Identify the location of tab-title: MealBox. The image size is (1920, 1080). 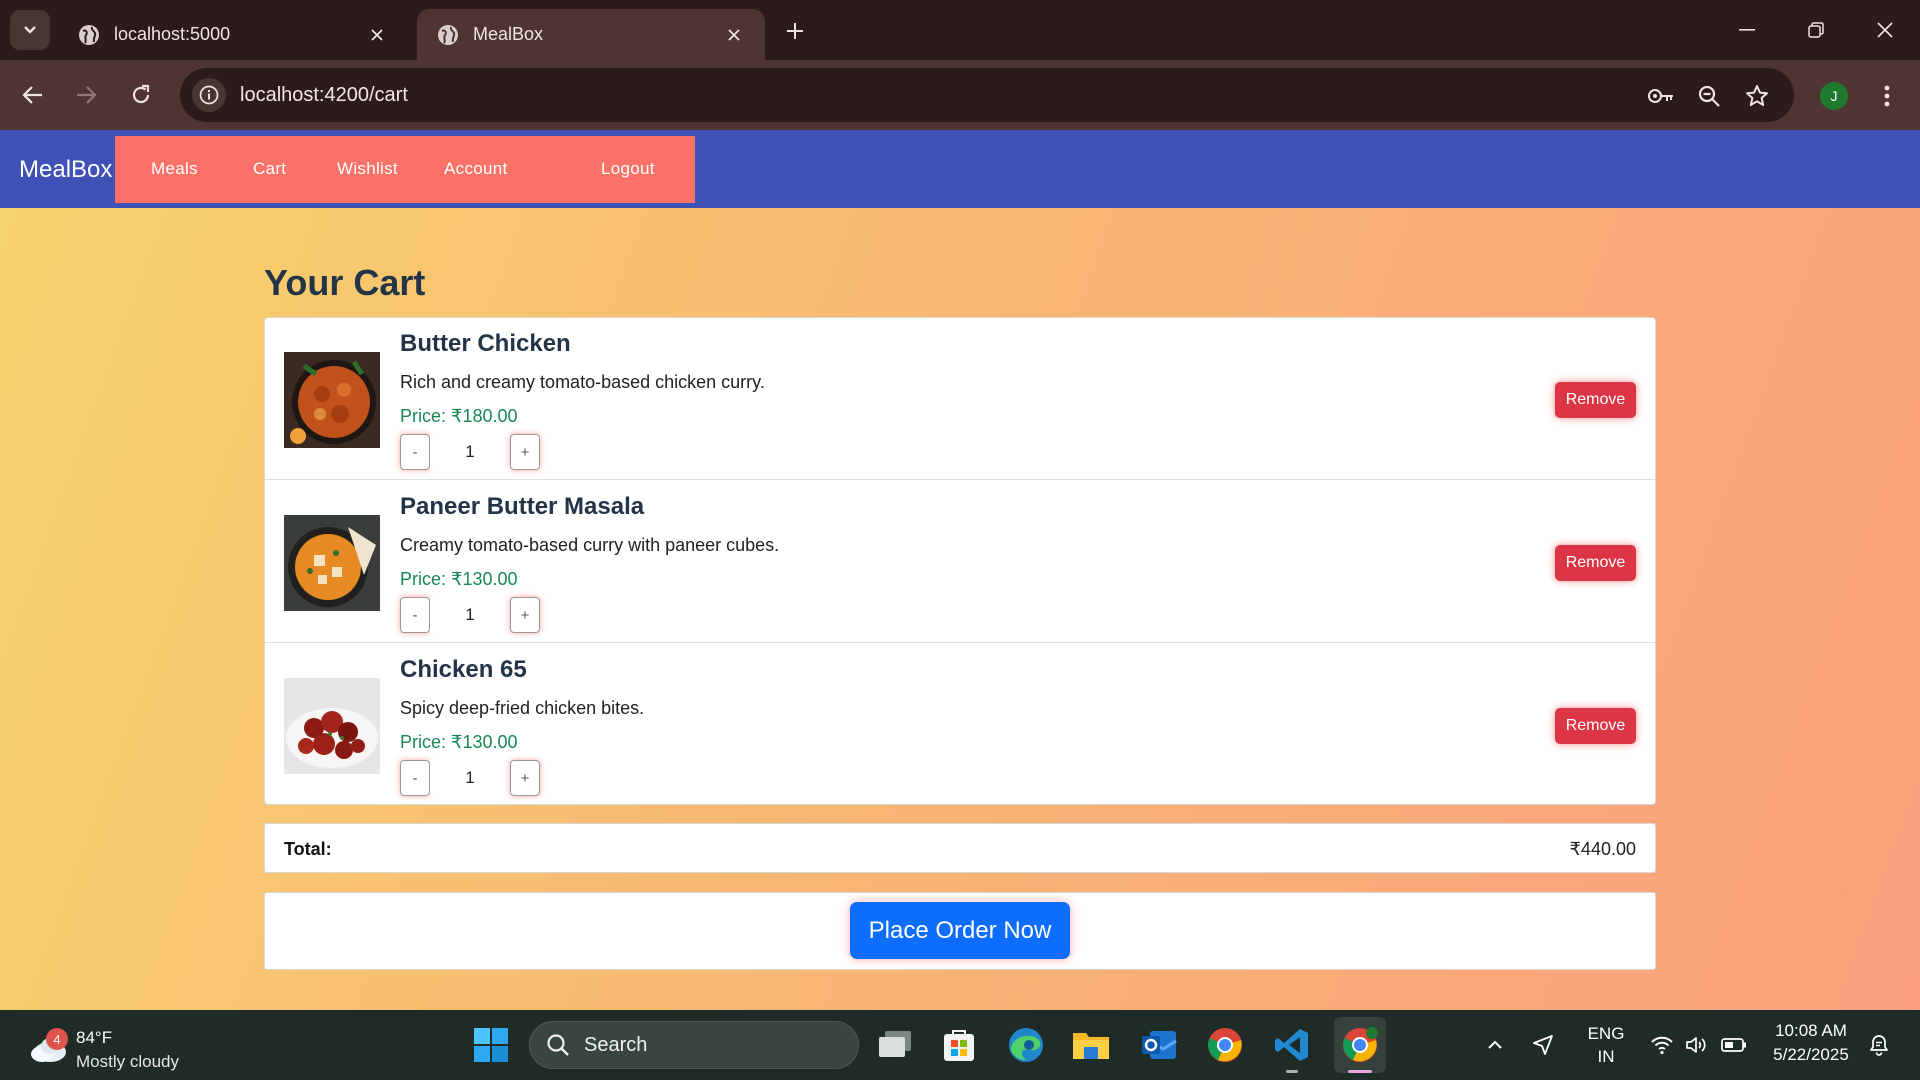
(508, 34).